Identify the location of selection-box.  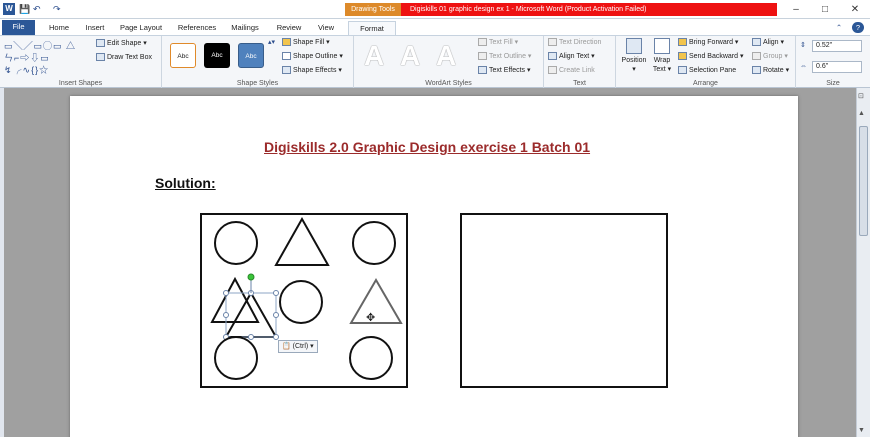
(251, 315).